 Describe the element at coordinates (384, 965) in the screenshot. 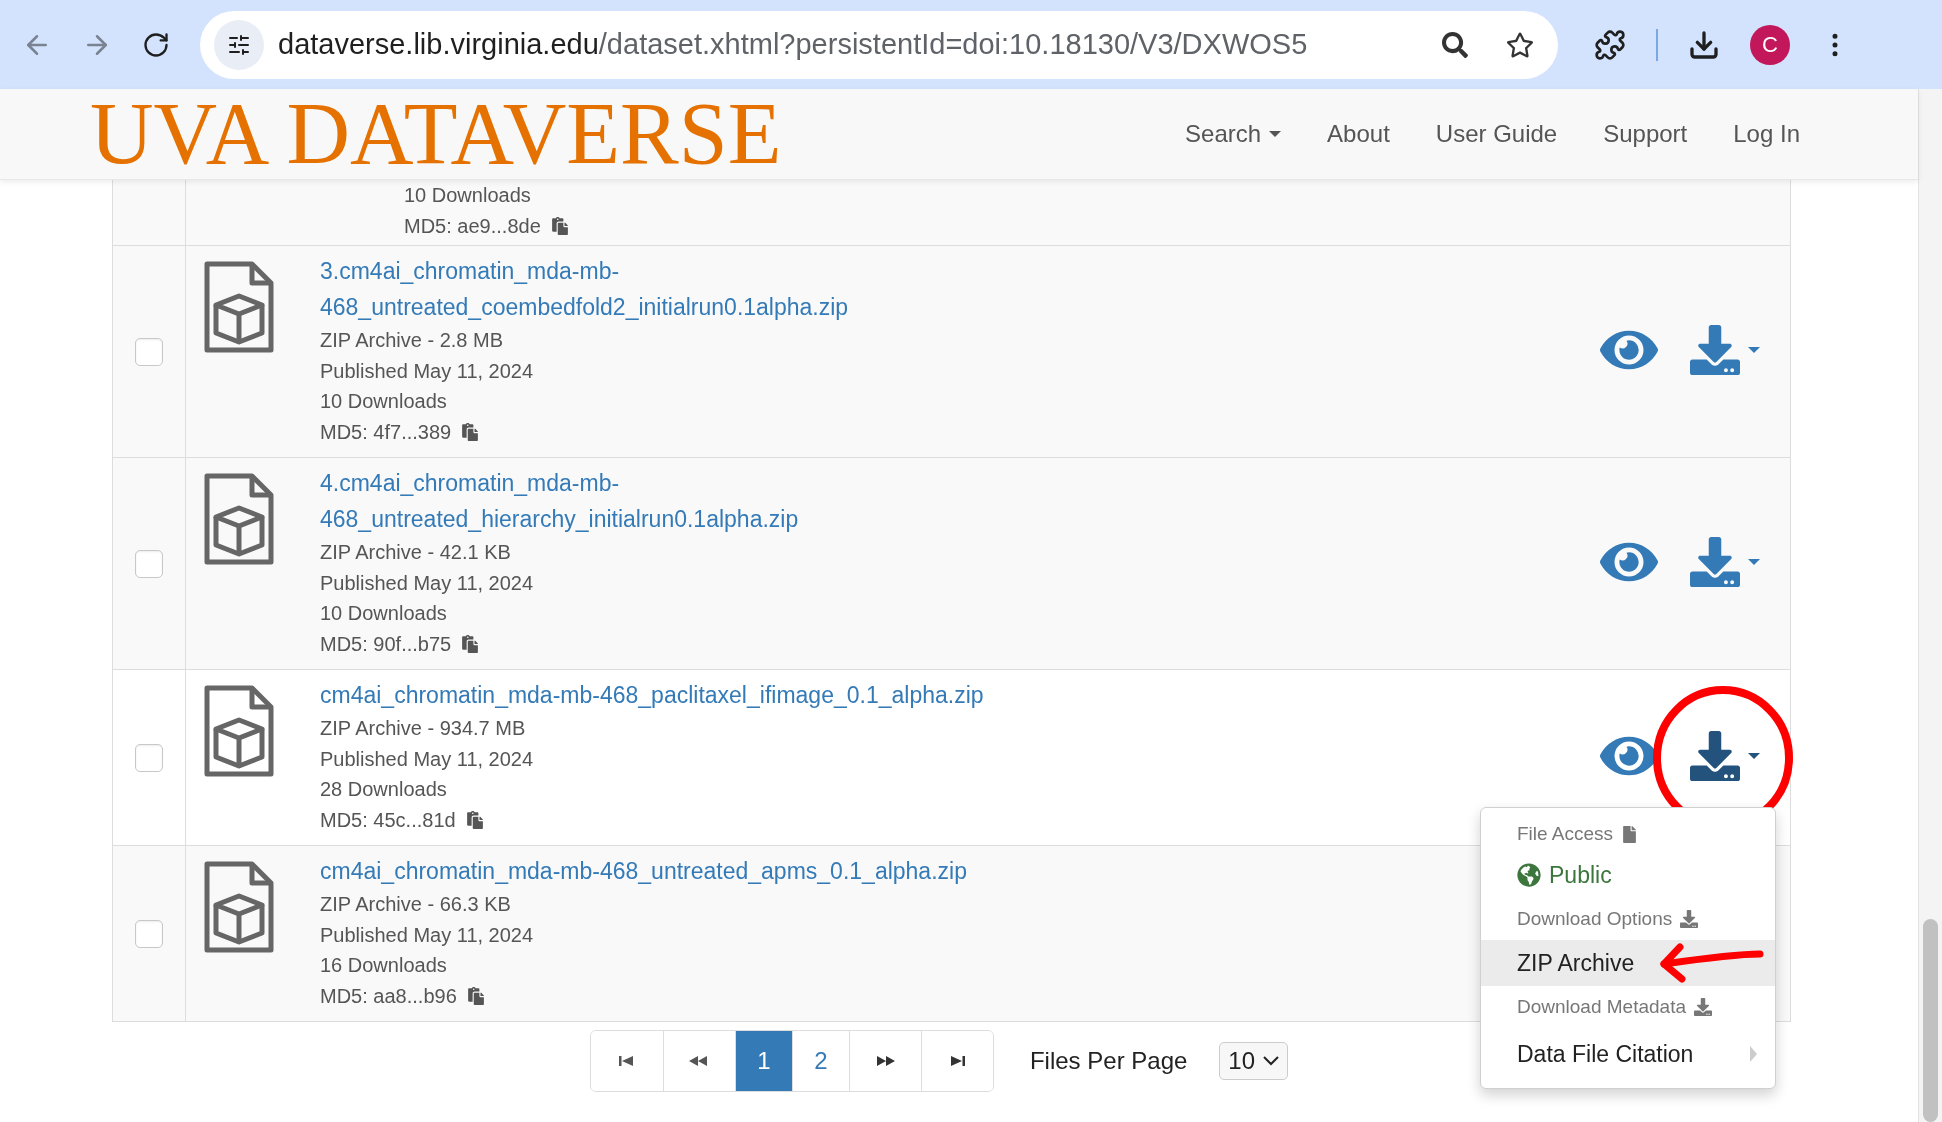

I see `download-count: 16 Downloads` at that location.